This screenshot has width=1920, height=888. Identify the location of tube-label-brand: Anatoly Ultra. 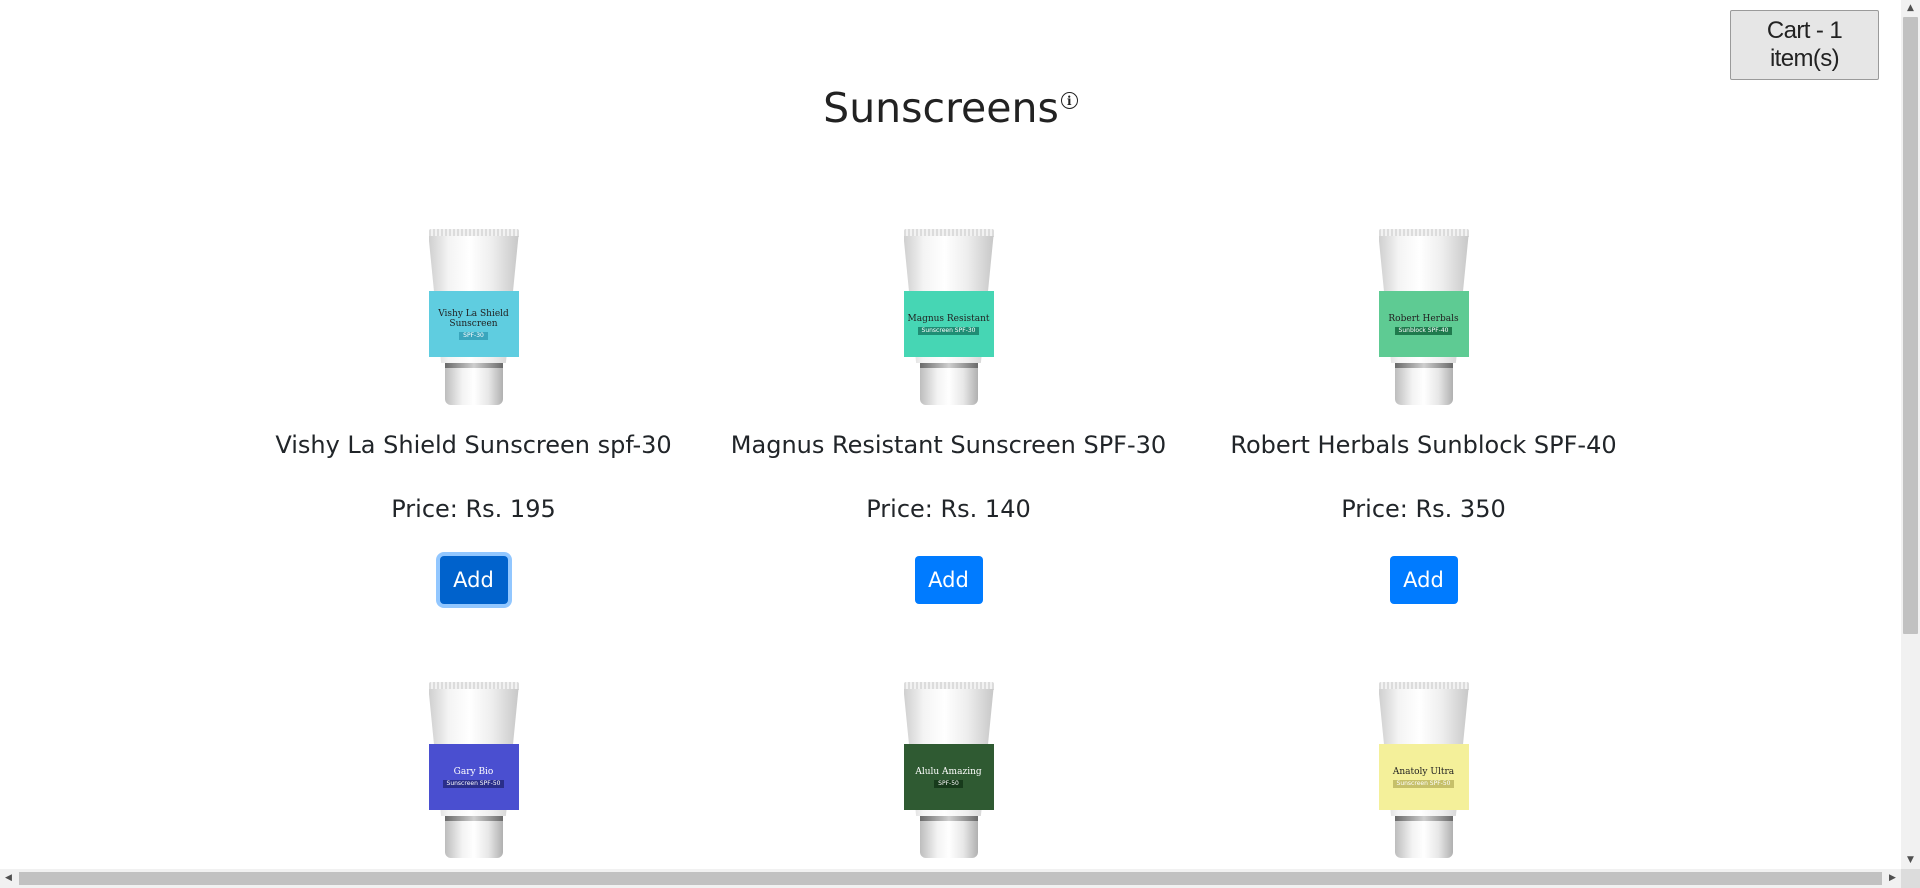
(1423, 771).